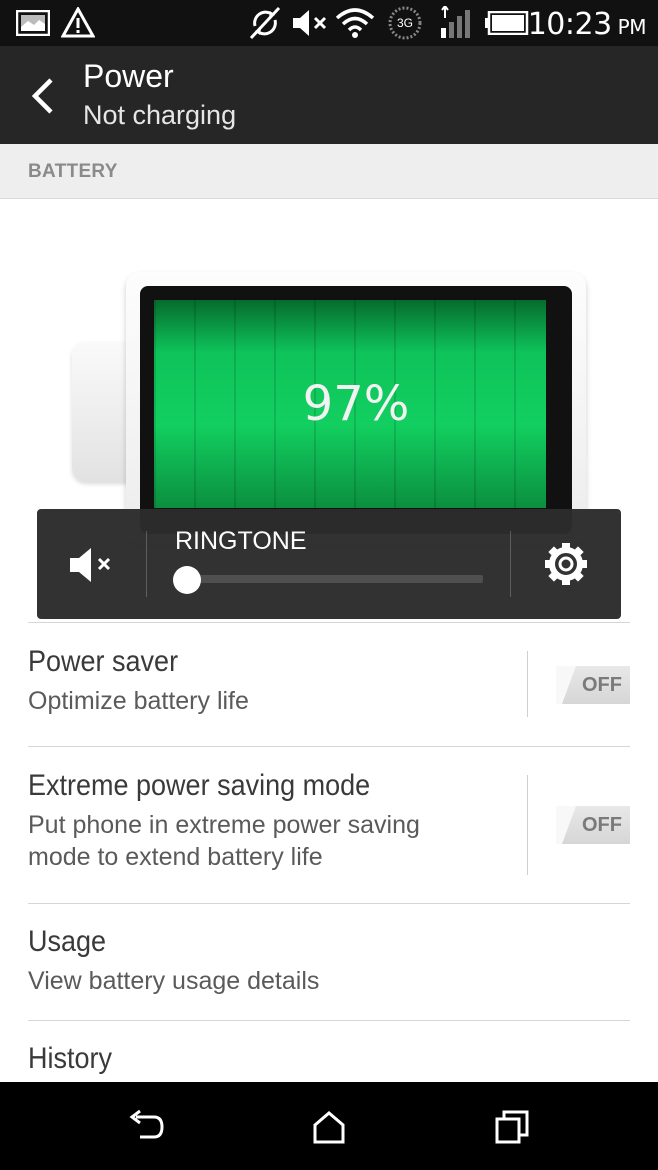 The height and width of the screenshot is (1170, 658). I want to click on setting-title: Usage, so click(67, 941).